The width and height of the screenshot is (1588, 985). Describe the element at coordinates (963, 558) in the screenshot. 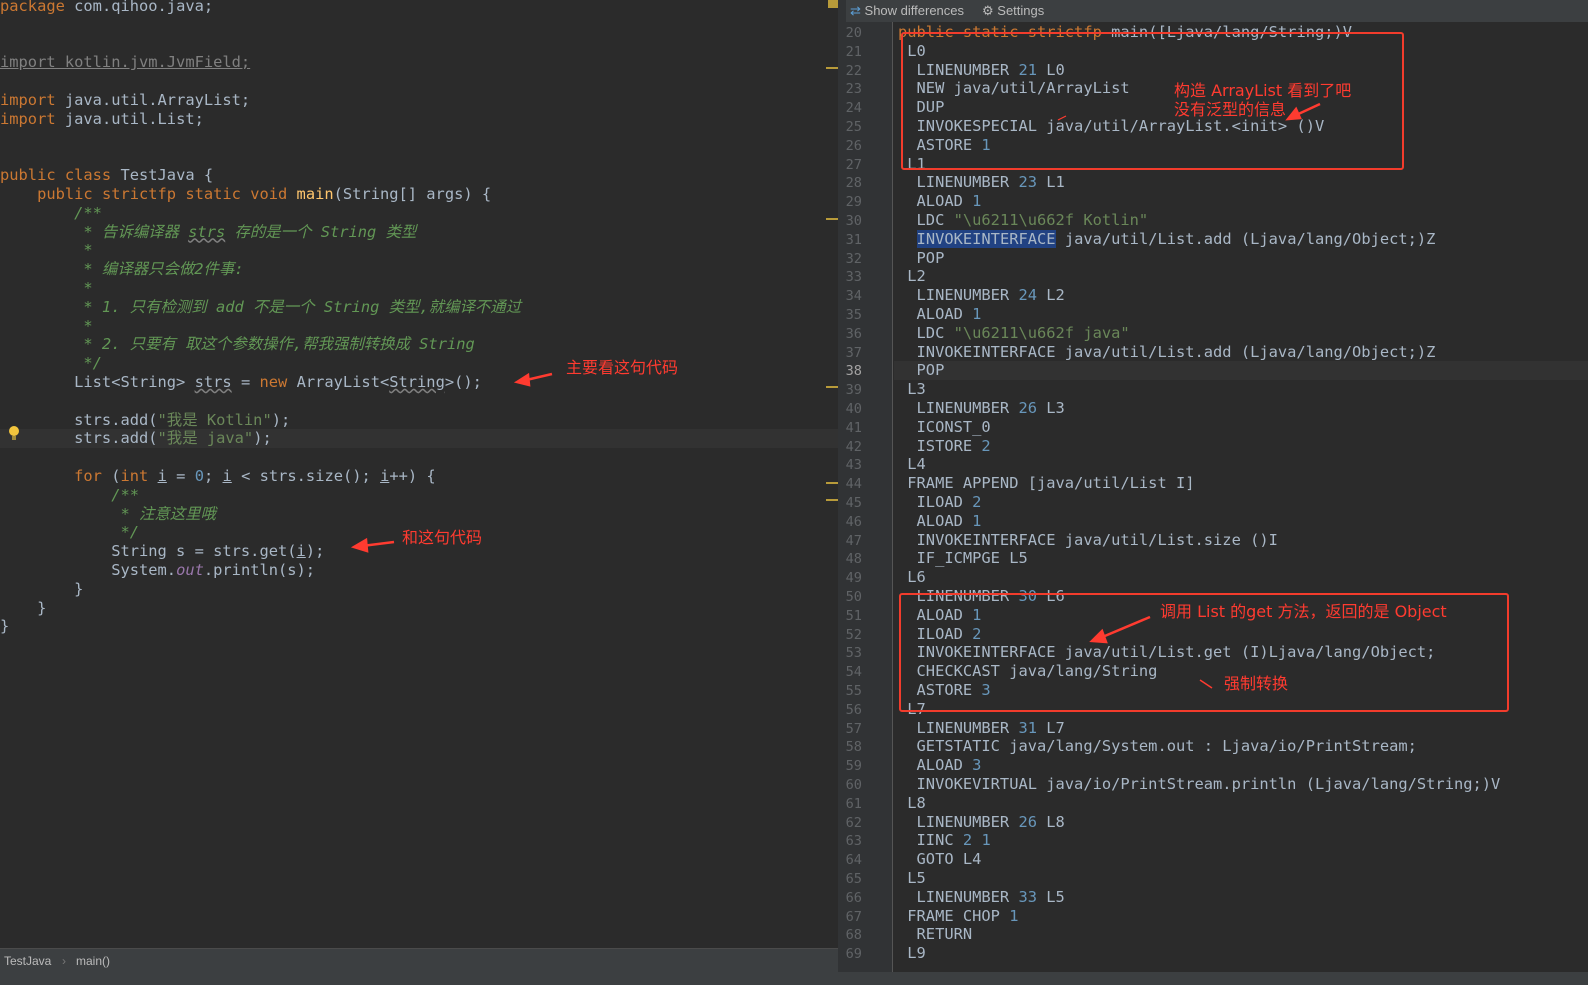

I see `bytecode-line: IF_ICMPGE L5` at that location.